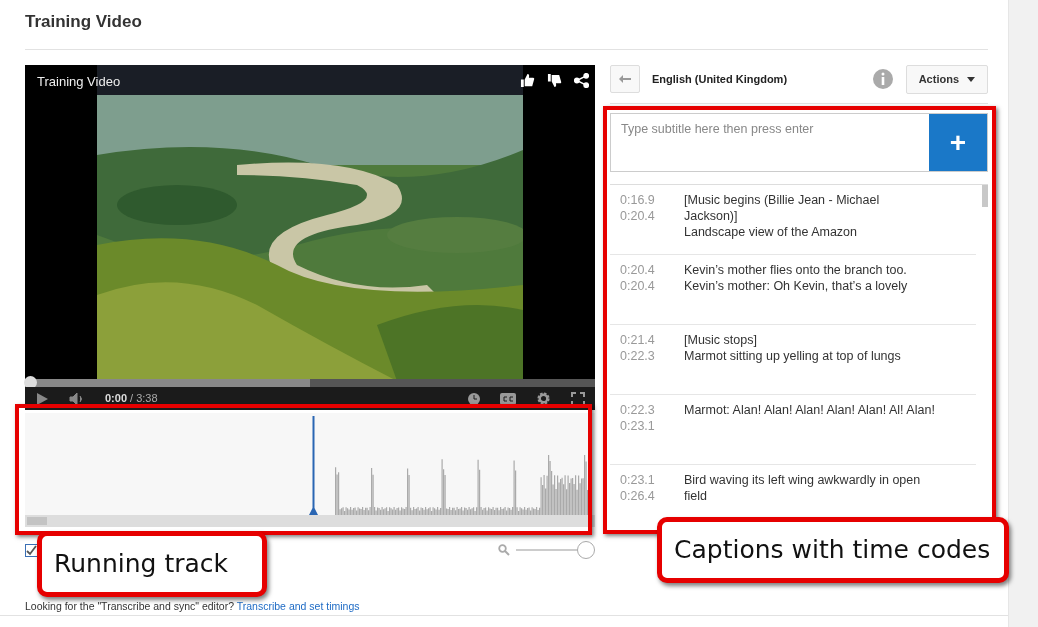 The width and height of the screenshot is (1038, 627). What do you see at coordinates (810, 208) in the screenshot?
I see `caption-text: [Music begins (Billie Jean - Michael Jackson)]` at bounding box center [810, 208].